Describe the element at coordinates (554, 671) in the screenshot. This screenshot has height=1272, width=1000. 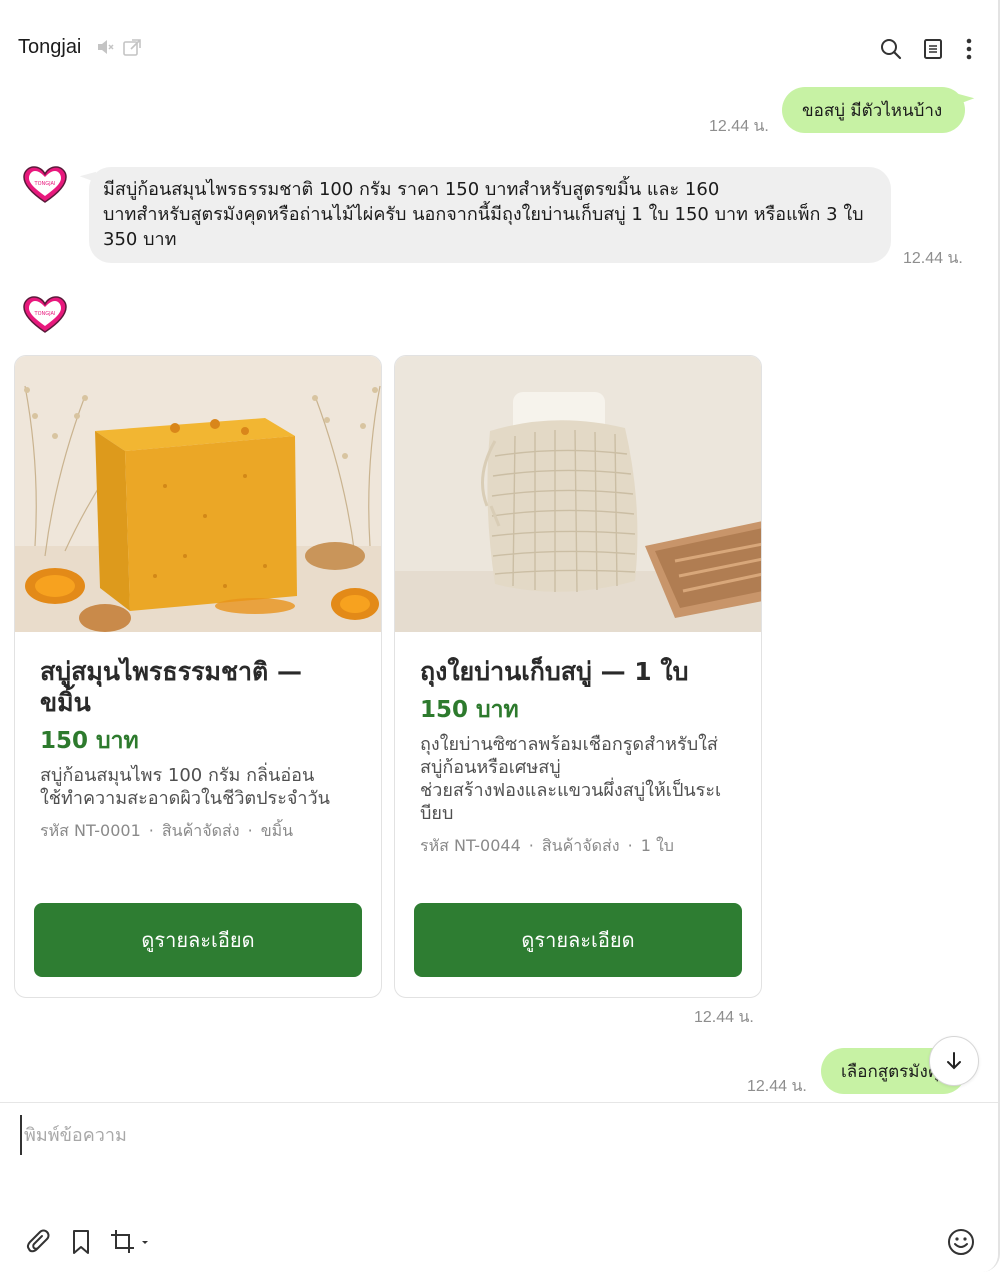
I see `product-title-line: ถุงใยบ่านเก็บสบู่ — 1 ใบ` at that location.